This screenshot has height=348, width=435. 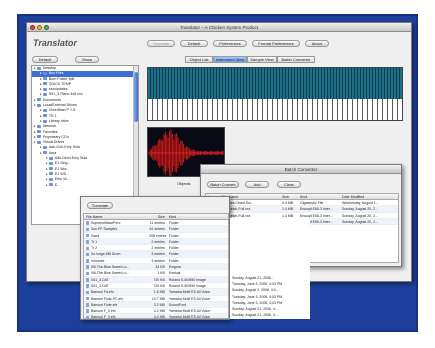 What do you see at coordinates (158, 298) in the screenshot?
I see `cell-size: 10.7 MB` at bounding box center [158, 298].